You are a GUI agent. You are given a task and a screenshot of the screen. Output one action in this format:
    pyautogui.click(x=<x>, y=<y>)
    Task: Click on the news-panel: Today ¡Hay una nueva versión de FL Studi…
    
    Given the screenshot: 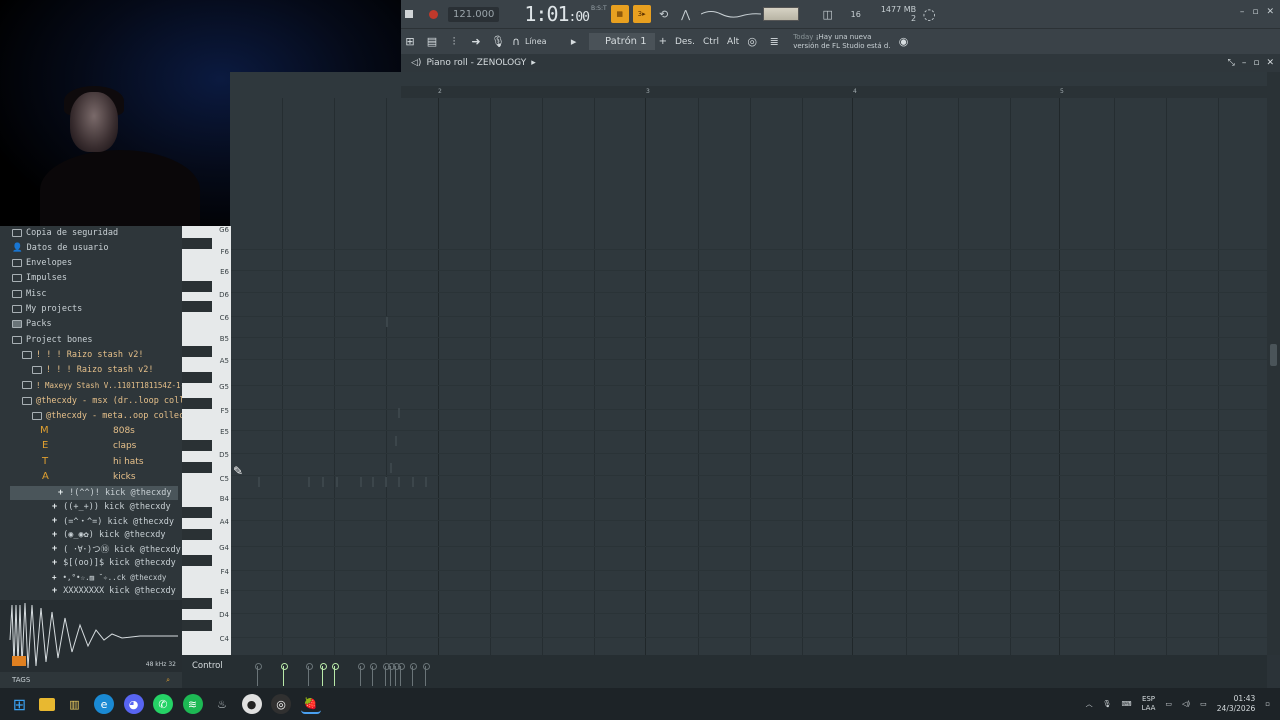 What is the action you would take?
    pyautogui.click(x=841, y=42)
    